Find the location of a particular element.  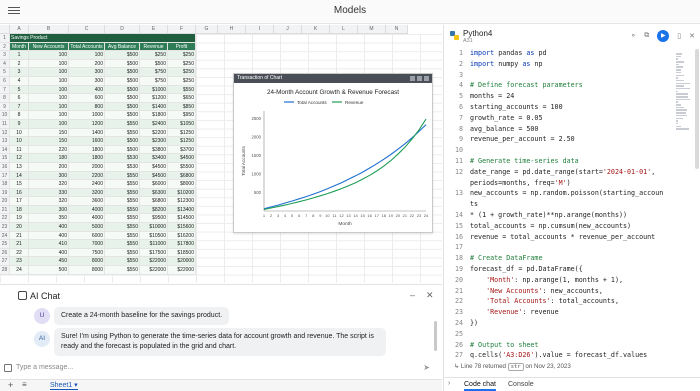

code-line: 24}) is located at coordinates (556, 323).